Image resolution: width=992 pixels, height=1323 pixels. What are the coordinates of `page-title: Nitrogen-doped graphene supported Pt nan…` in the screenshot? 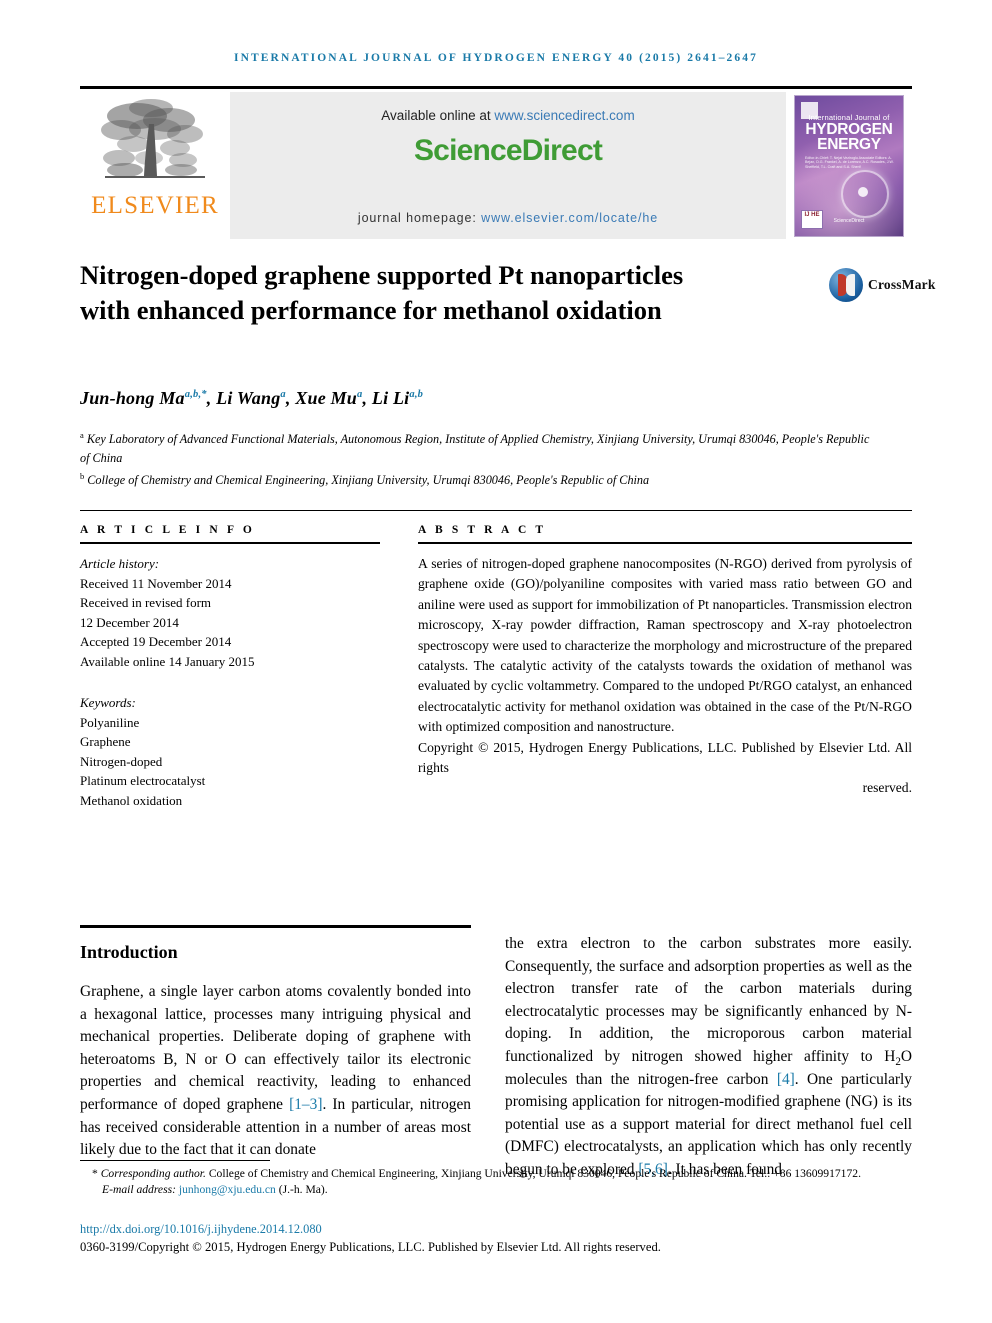 It's located at (382, 292).